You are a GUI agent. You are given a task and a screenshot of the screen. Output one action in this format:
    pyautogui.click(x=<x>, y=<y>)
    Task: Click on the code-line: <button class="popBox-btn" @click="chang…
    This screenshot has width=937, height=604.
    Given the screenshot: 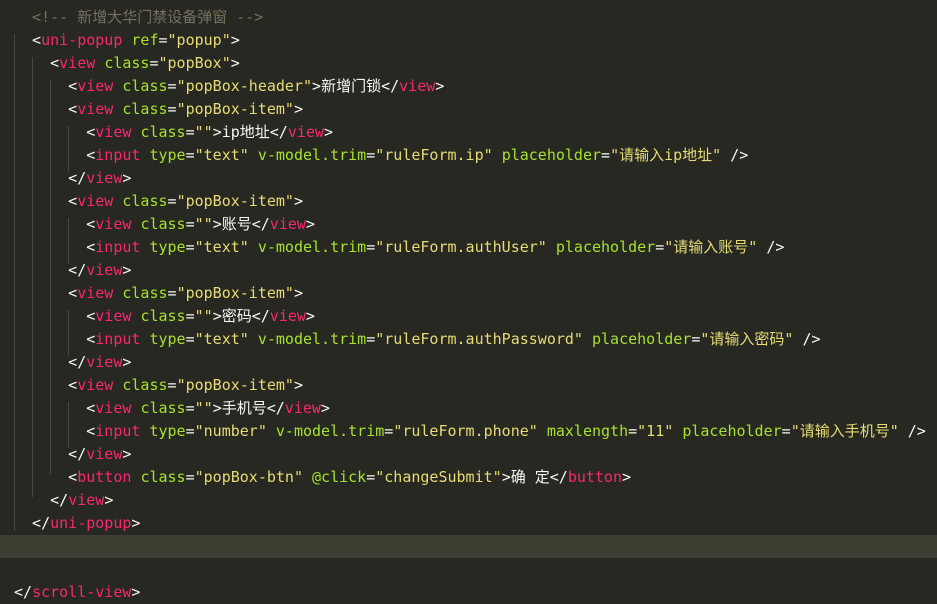 What is the action you would take?
    pyautogui.click(x=322, y=477)
    